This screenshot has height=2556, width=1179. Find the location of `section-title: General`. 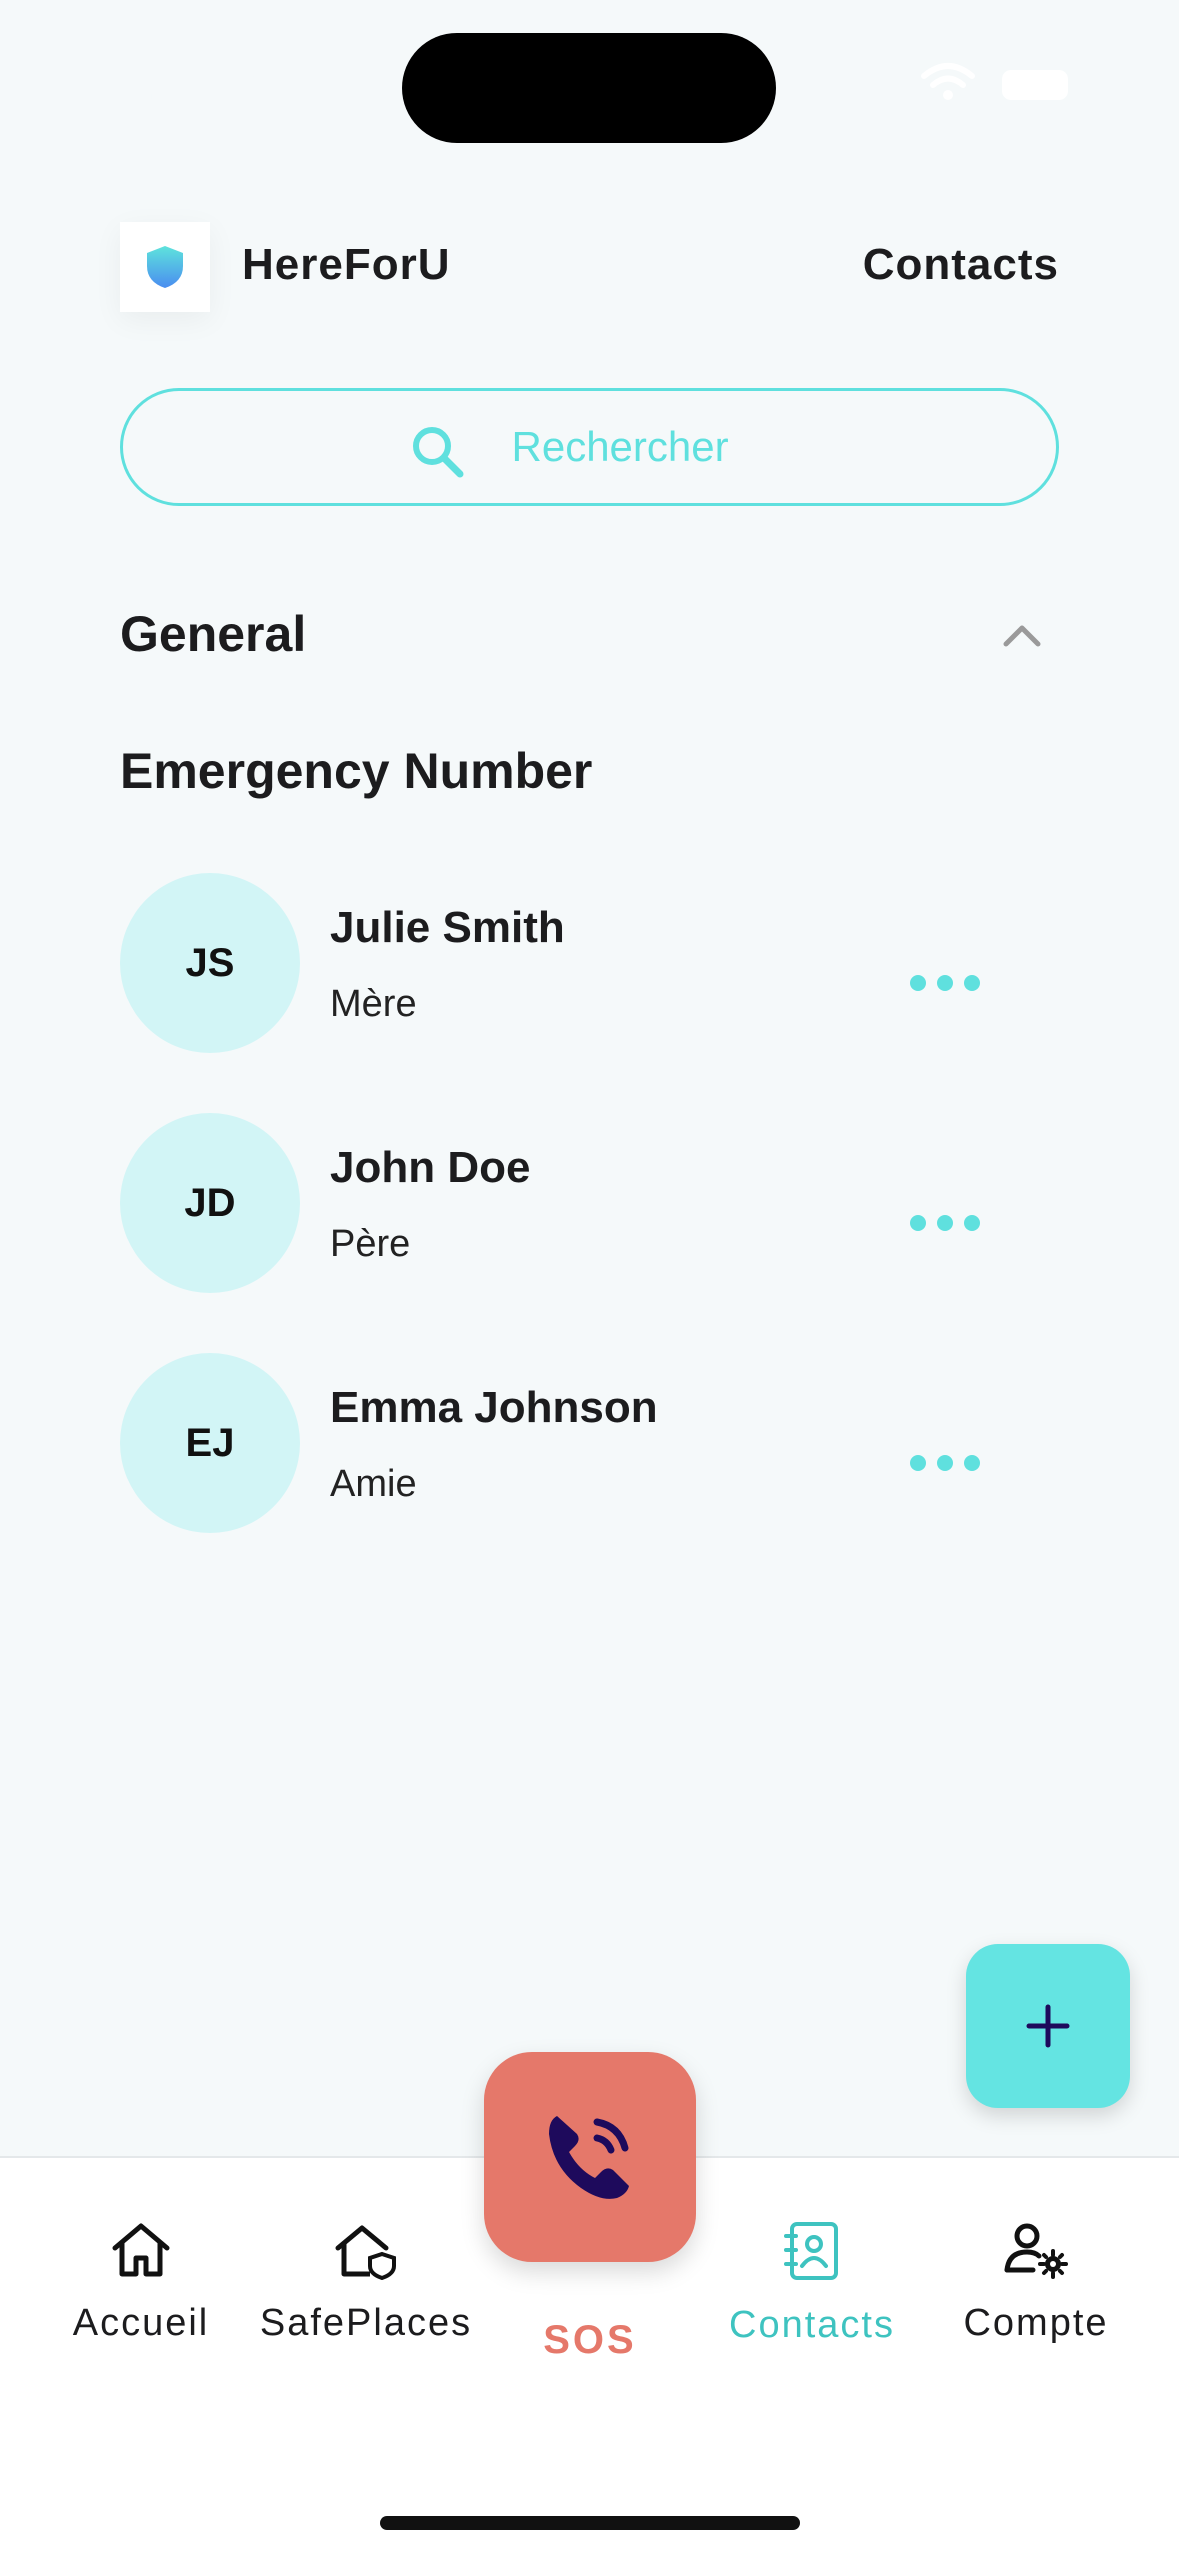

section-title: General is located at coordinates (213, 634).